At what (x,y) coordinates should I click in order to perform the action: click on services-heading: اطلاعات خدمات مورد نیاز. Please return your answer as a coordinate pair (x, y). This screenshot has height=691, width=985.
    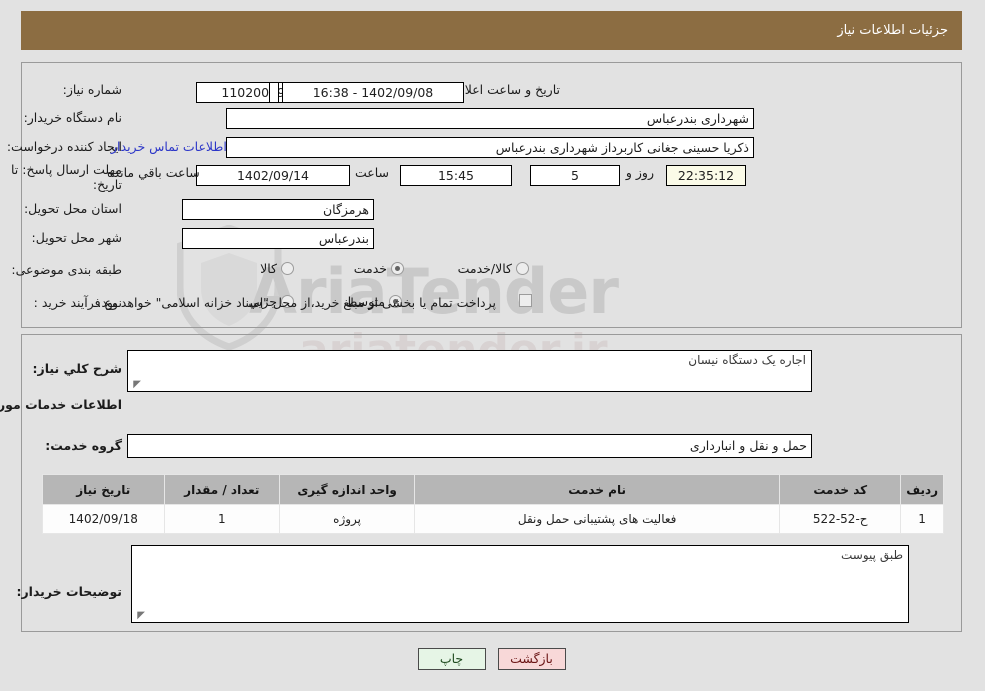
    Looking at the image, I should click on (61, 404).